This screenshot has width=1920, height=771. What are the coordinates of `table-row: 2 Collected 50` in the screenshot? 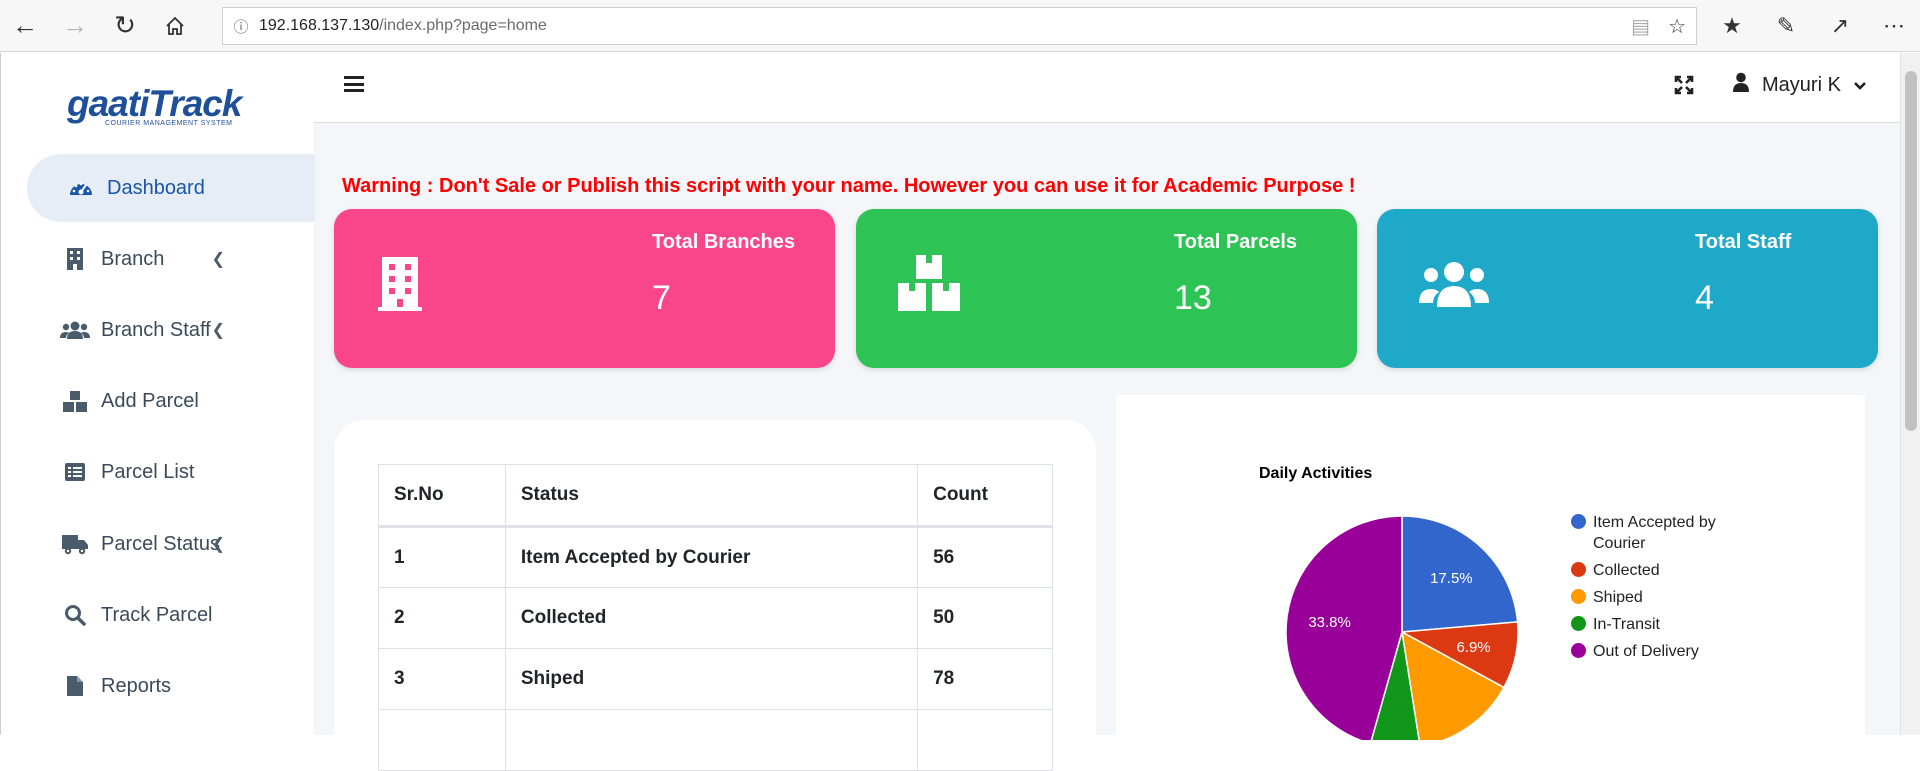 It's located at (715, 618).